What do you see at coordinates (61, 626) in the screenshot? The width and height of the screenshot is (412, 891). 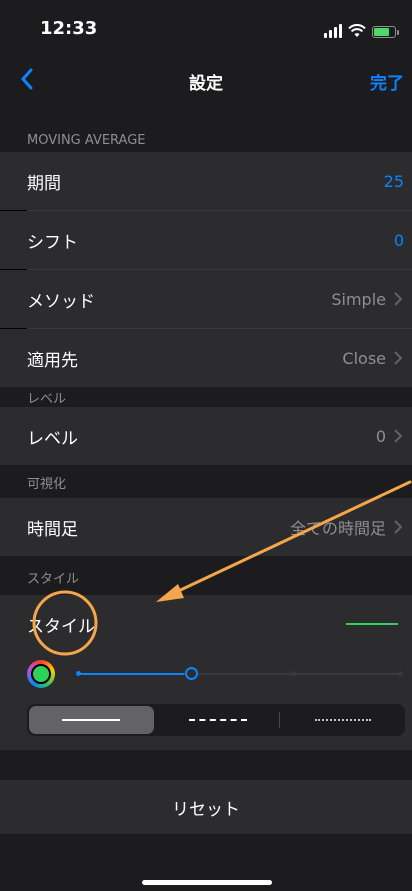 I see `row-label: スタイル` at bounding box center [61, 626].